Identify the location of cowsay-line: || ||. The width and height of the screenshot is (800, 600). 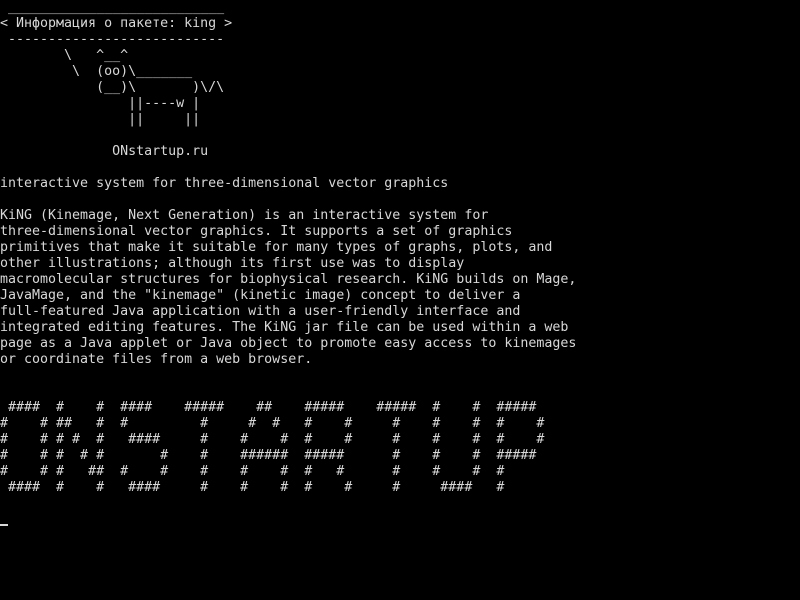
(100, 119).